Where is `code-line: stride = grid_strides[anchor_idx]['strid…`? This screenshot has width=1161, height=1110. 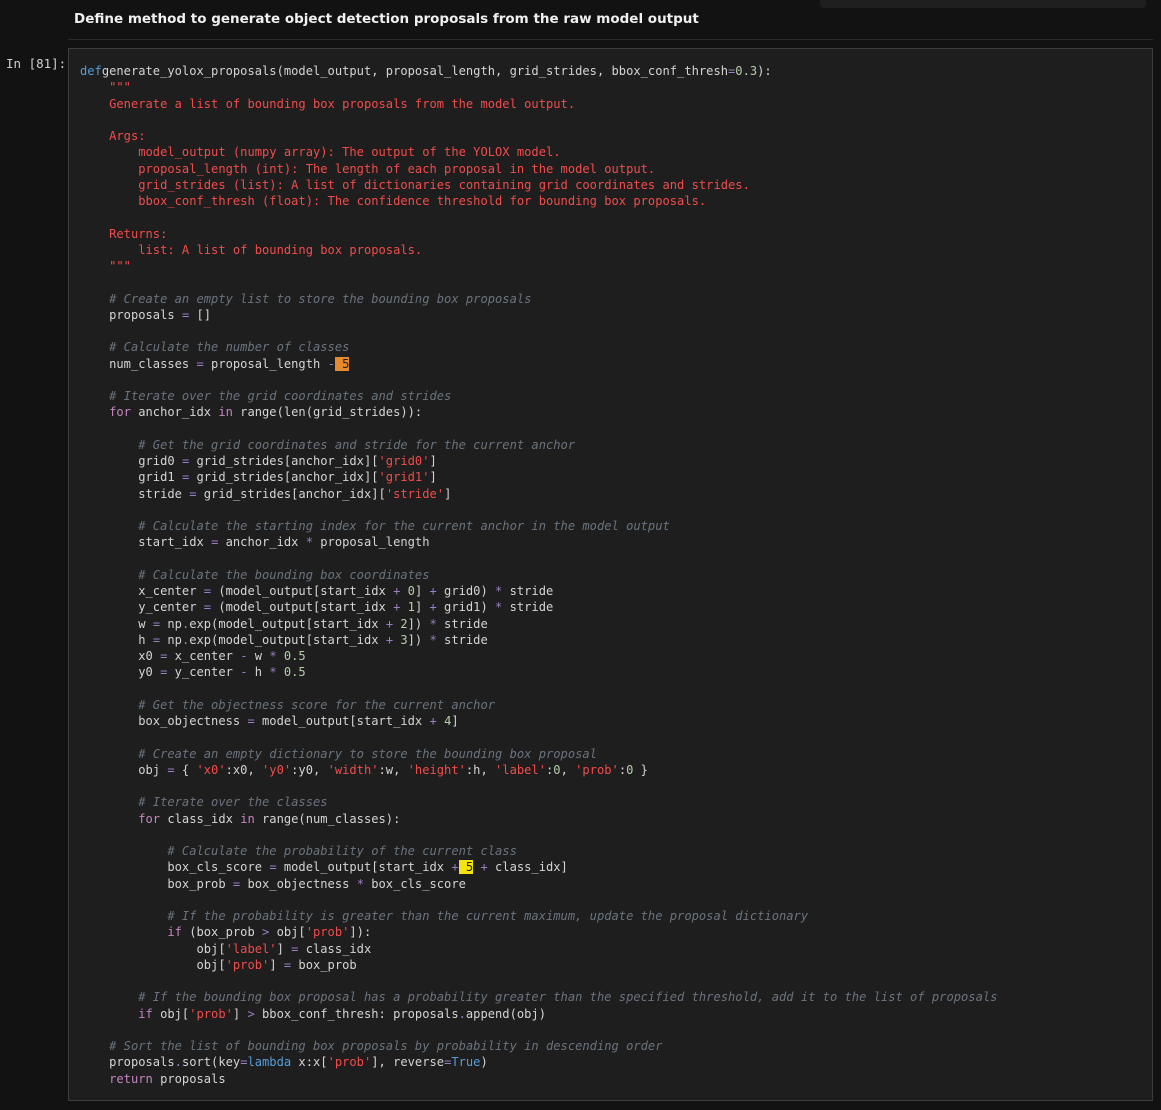
code-line: stride = grid_strides[anchor_idx]['strid… is located at coordinates (266, 493).